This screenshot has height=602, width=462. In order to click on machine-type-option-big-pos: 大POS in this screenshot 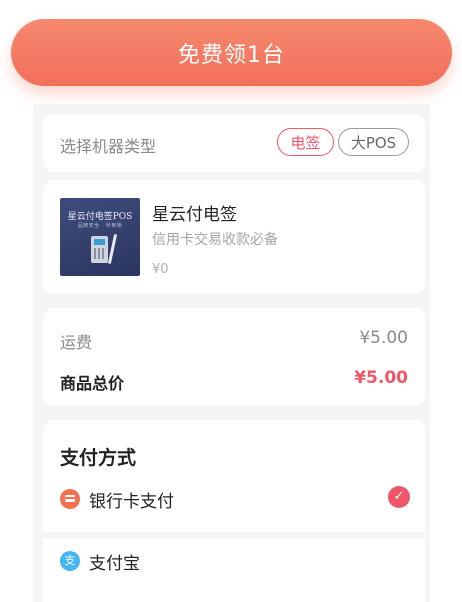, I will do `click(373, 142)`.